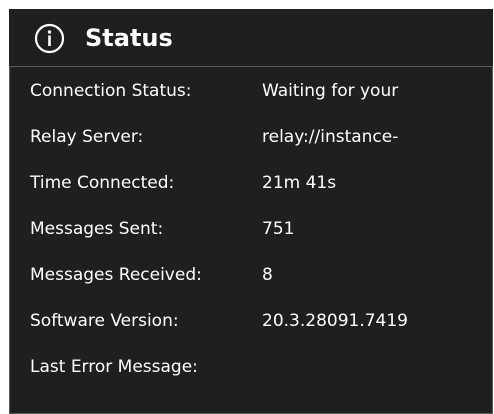 This screenshot has width=494, height=414. What do you see at coordinates (251, 37) in the screenshot?
I see `status-header: Status` at bounding box center [251, 37].